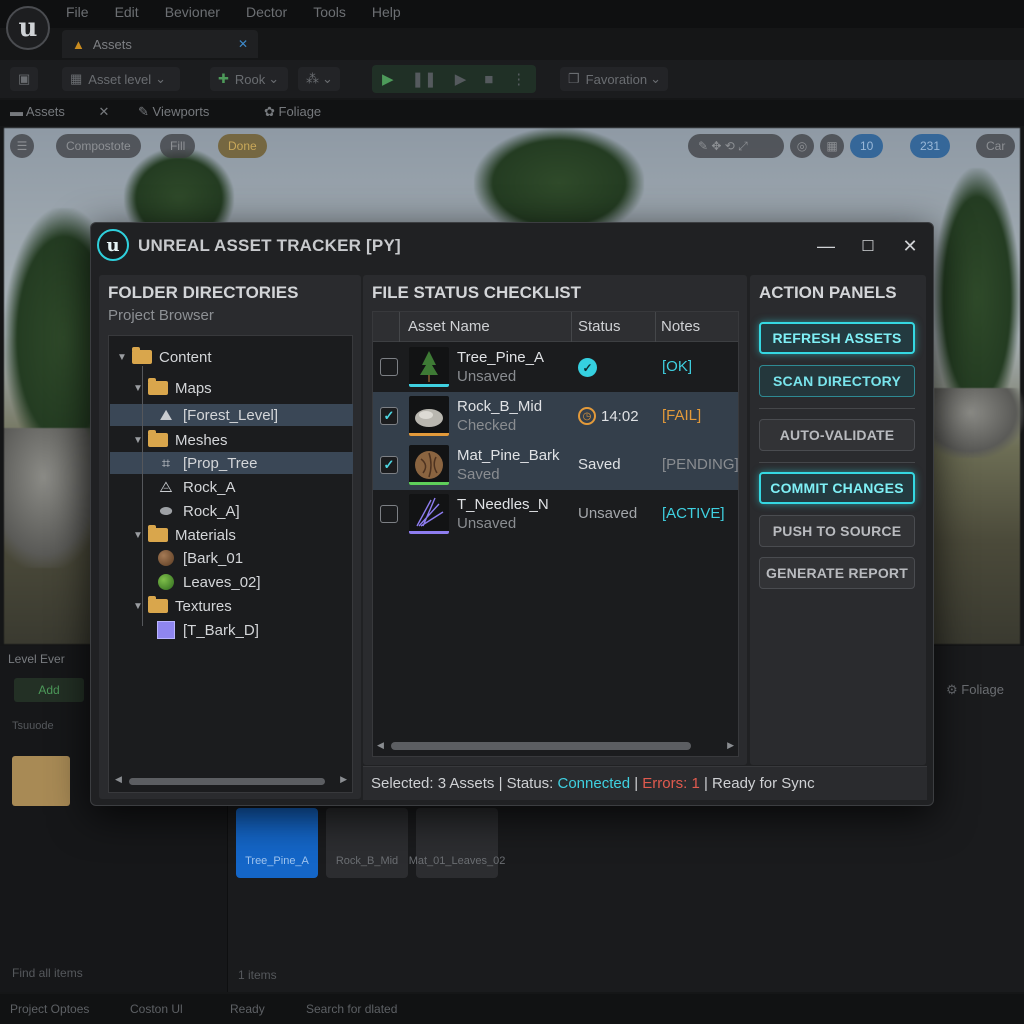 This screenshot has width=1024, height=1024. Describe the element at coordinates (266, 12) in the screenshot. I see `menu-dector: Dector` at that location.